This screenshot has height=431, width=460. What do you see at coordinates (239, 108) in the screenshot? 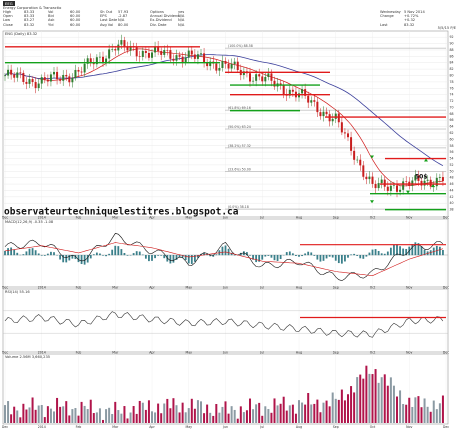
I see `fib-label: (61.8%) 69.16` at bounding box center [239, 108].